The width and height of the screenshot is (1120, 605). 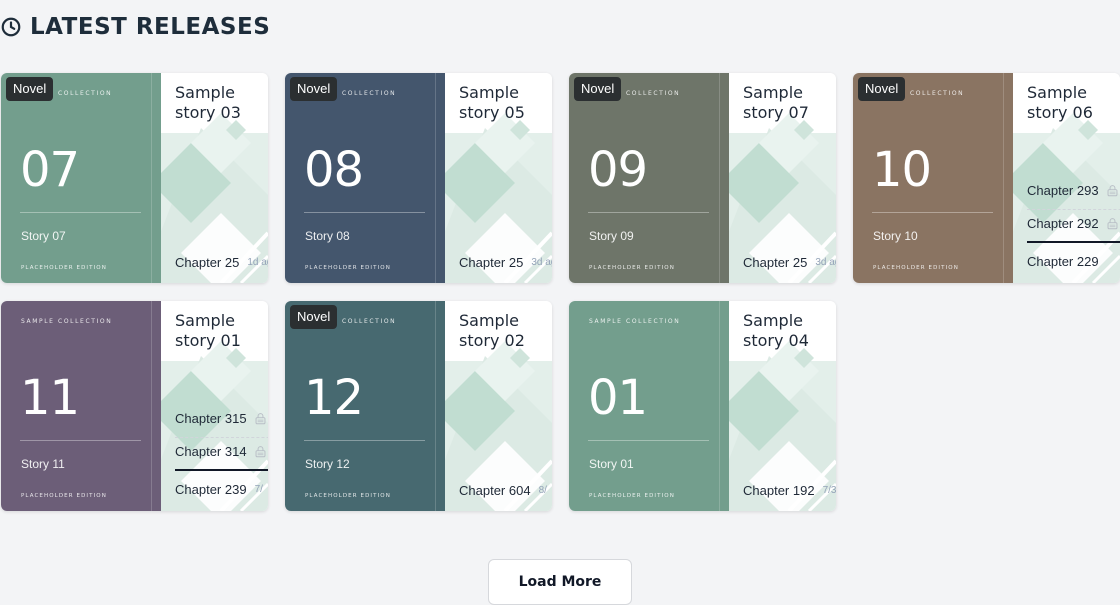 I want to click on section-header: LATEST RELEASES, so click(x=135, y=27).